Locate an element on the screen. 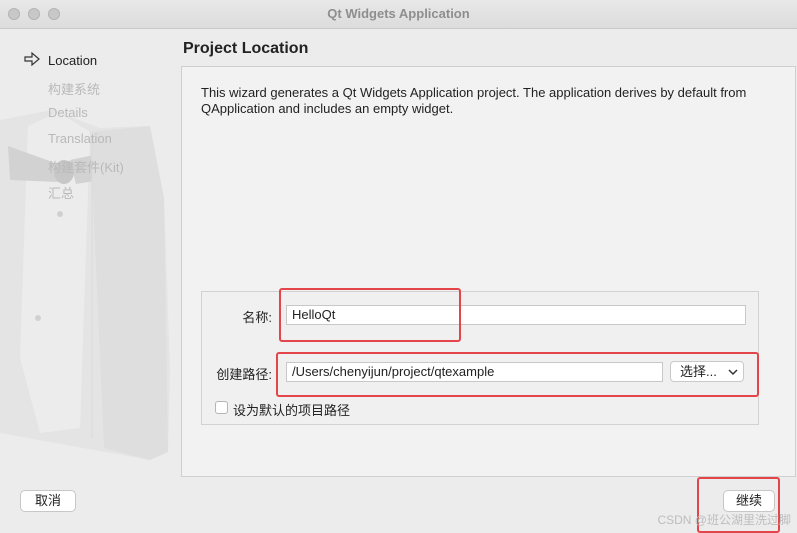  window-title: Qt Widgets Application is located at coordinates (398, 13).